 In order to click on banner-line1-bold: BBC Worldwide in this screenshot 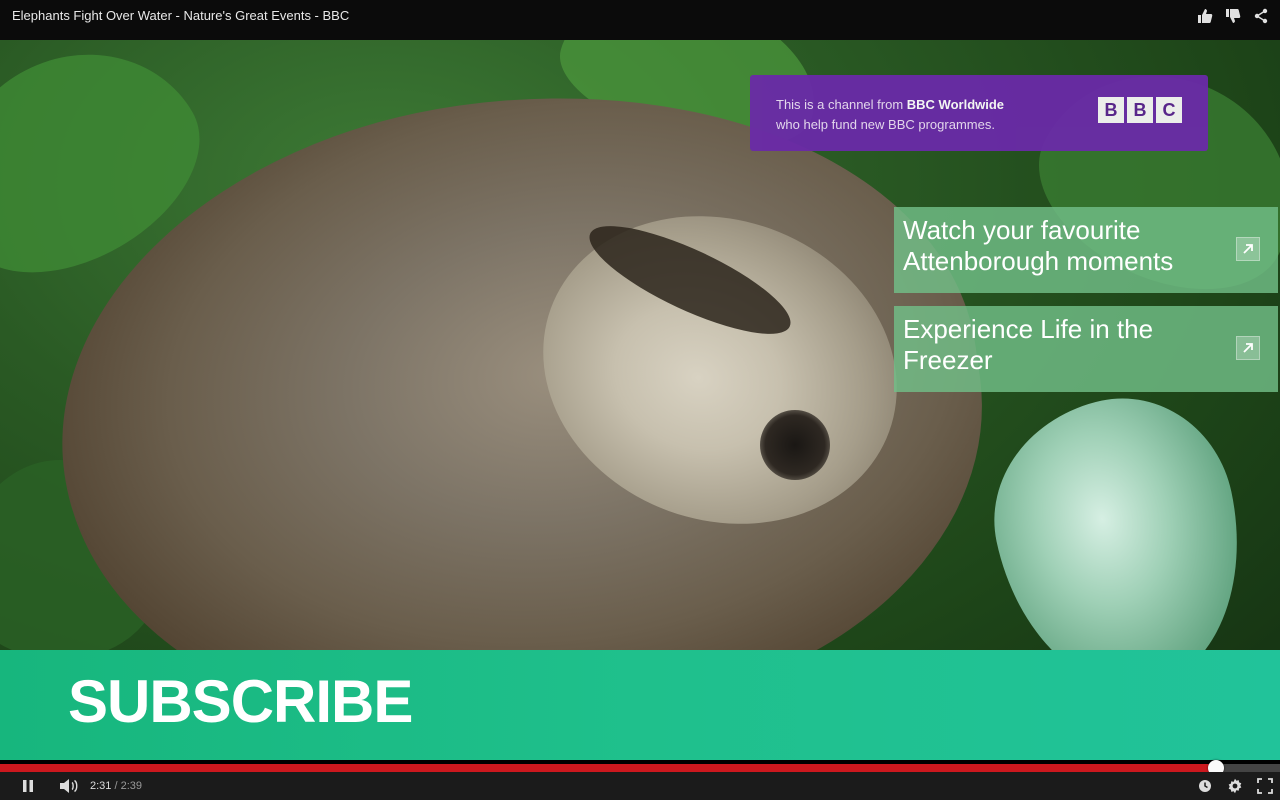, I will do `click(955, 104)`.